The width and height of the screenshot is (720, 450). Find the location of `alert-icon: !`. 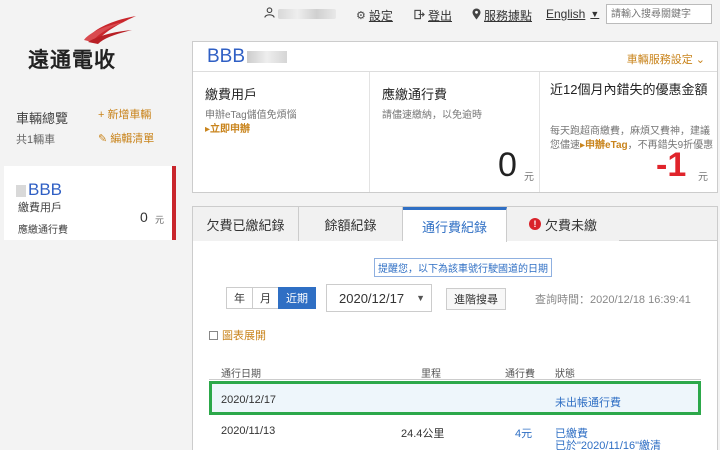

alert-icon: ! is located at coordinates (534, 224).